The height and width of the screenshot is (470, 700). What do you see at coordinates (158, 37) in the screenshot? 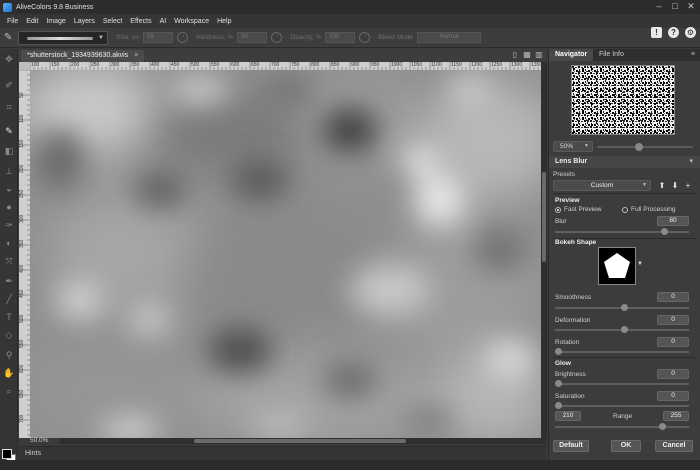
I see `size-field: 55` at bounding box center [158, 37].